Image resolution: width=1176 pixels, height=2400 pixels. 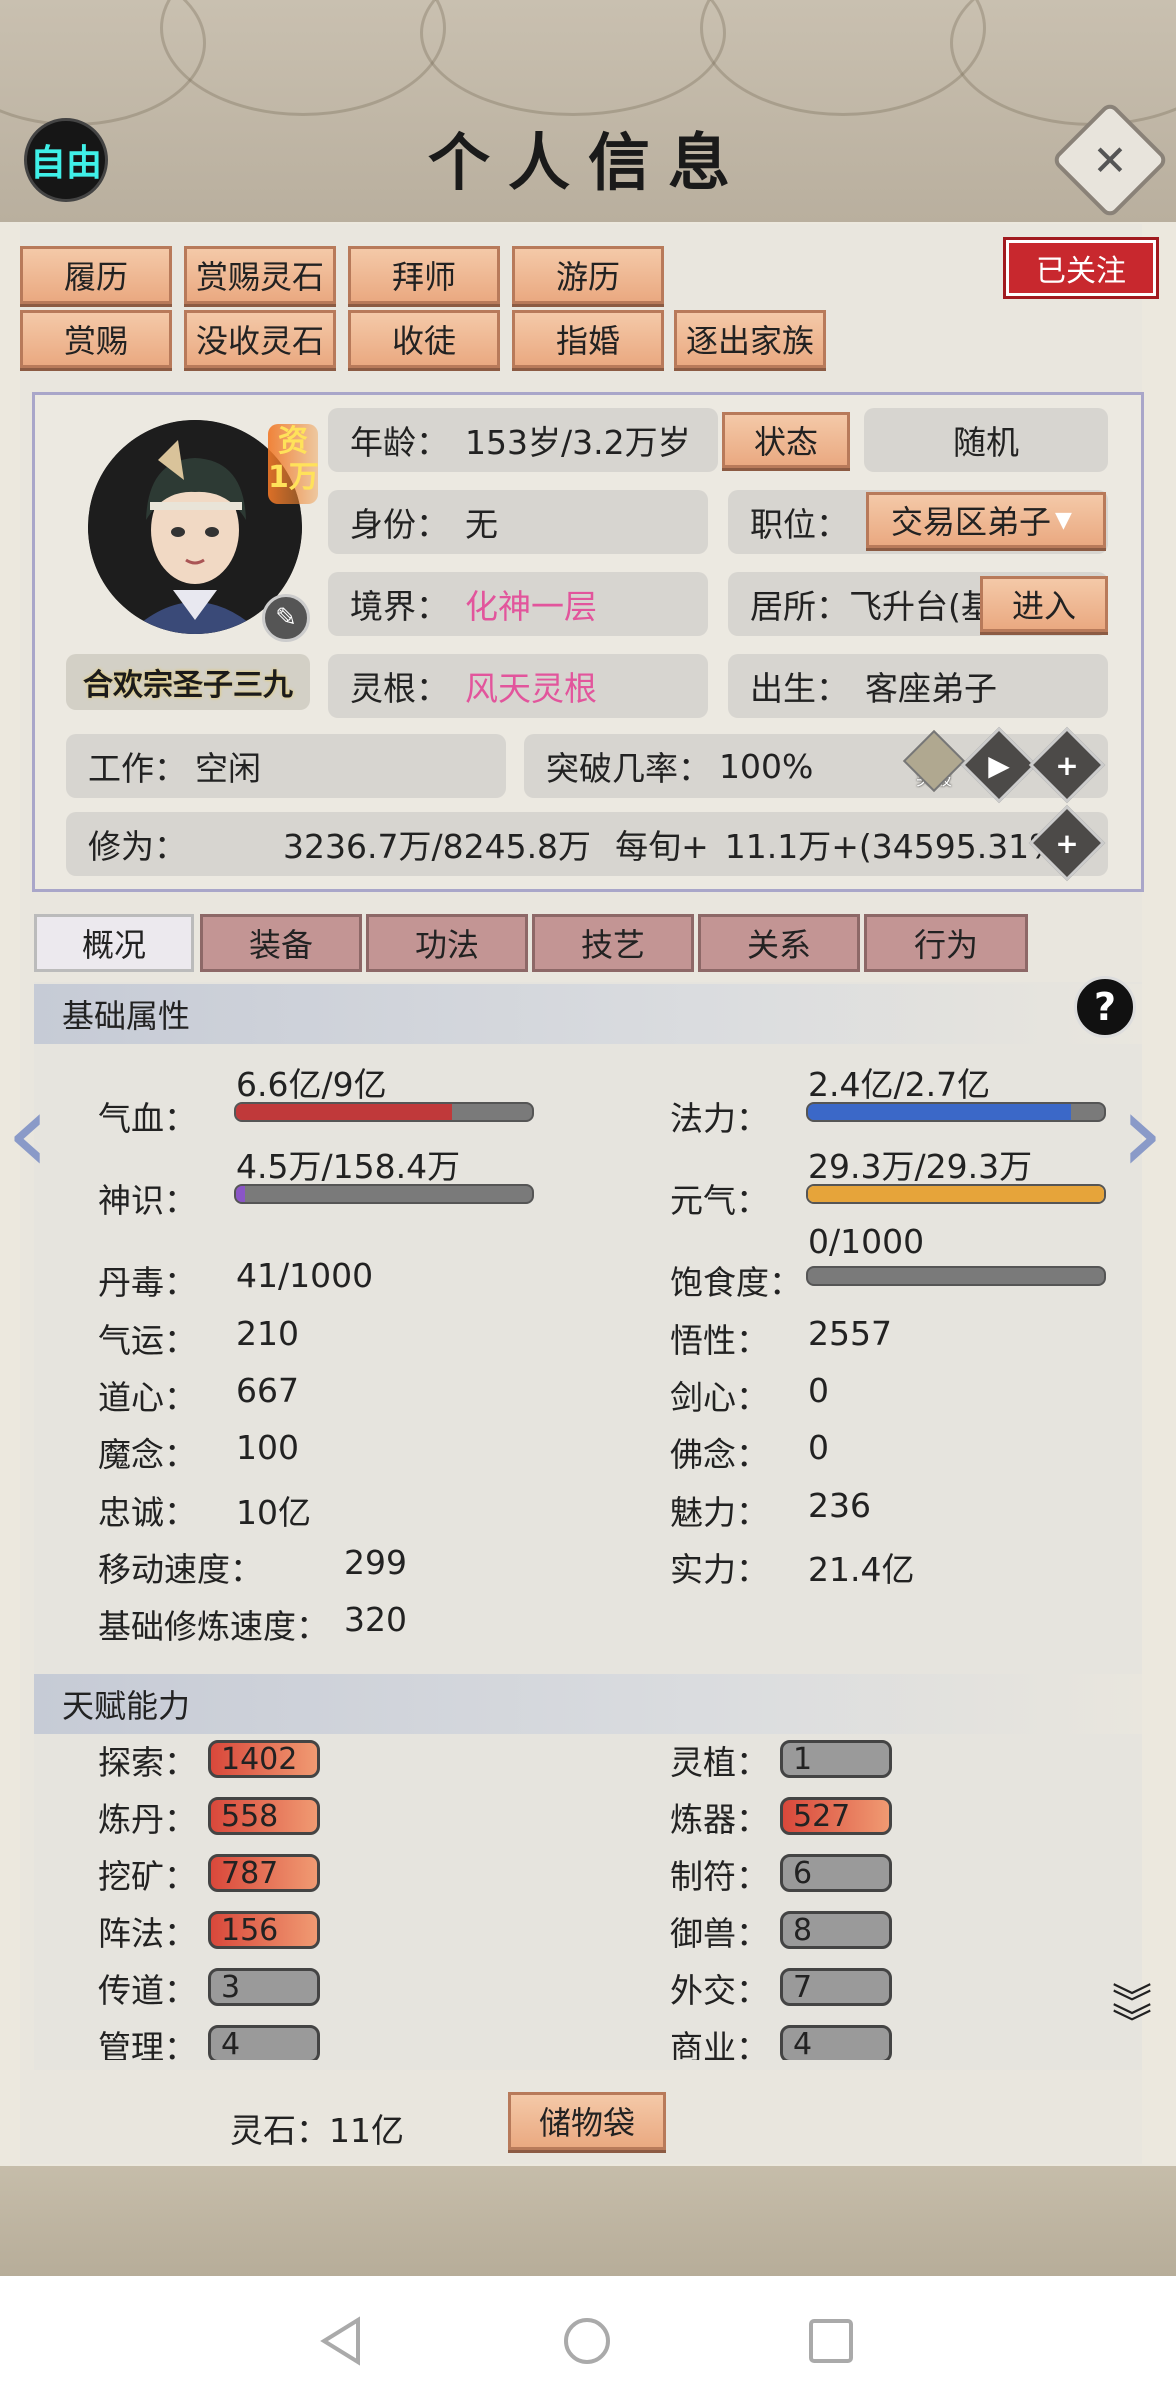 I want to click on edit-pencil-icon: ✎, so click(x=286, y=618).